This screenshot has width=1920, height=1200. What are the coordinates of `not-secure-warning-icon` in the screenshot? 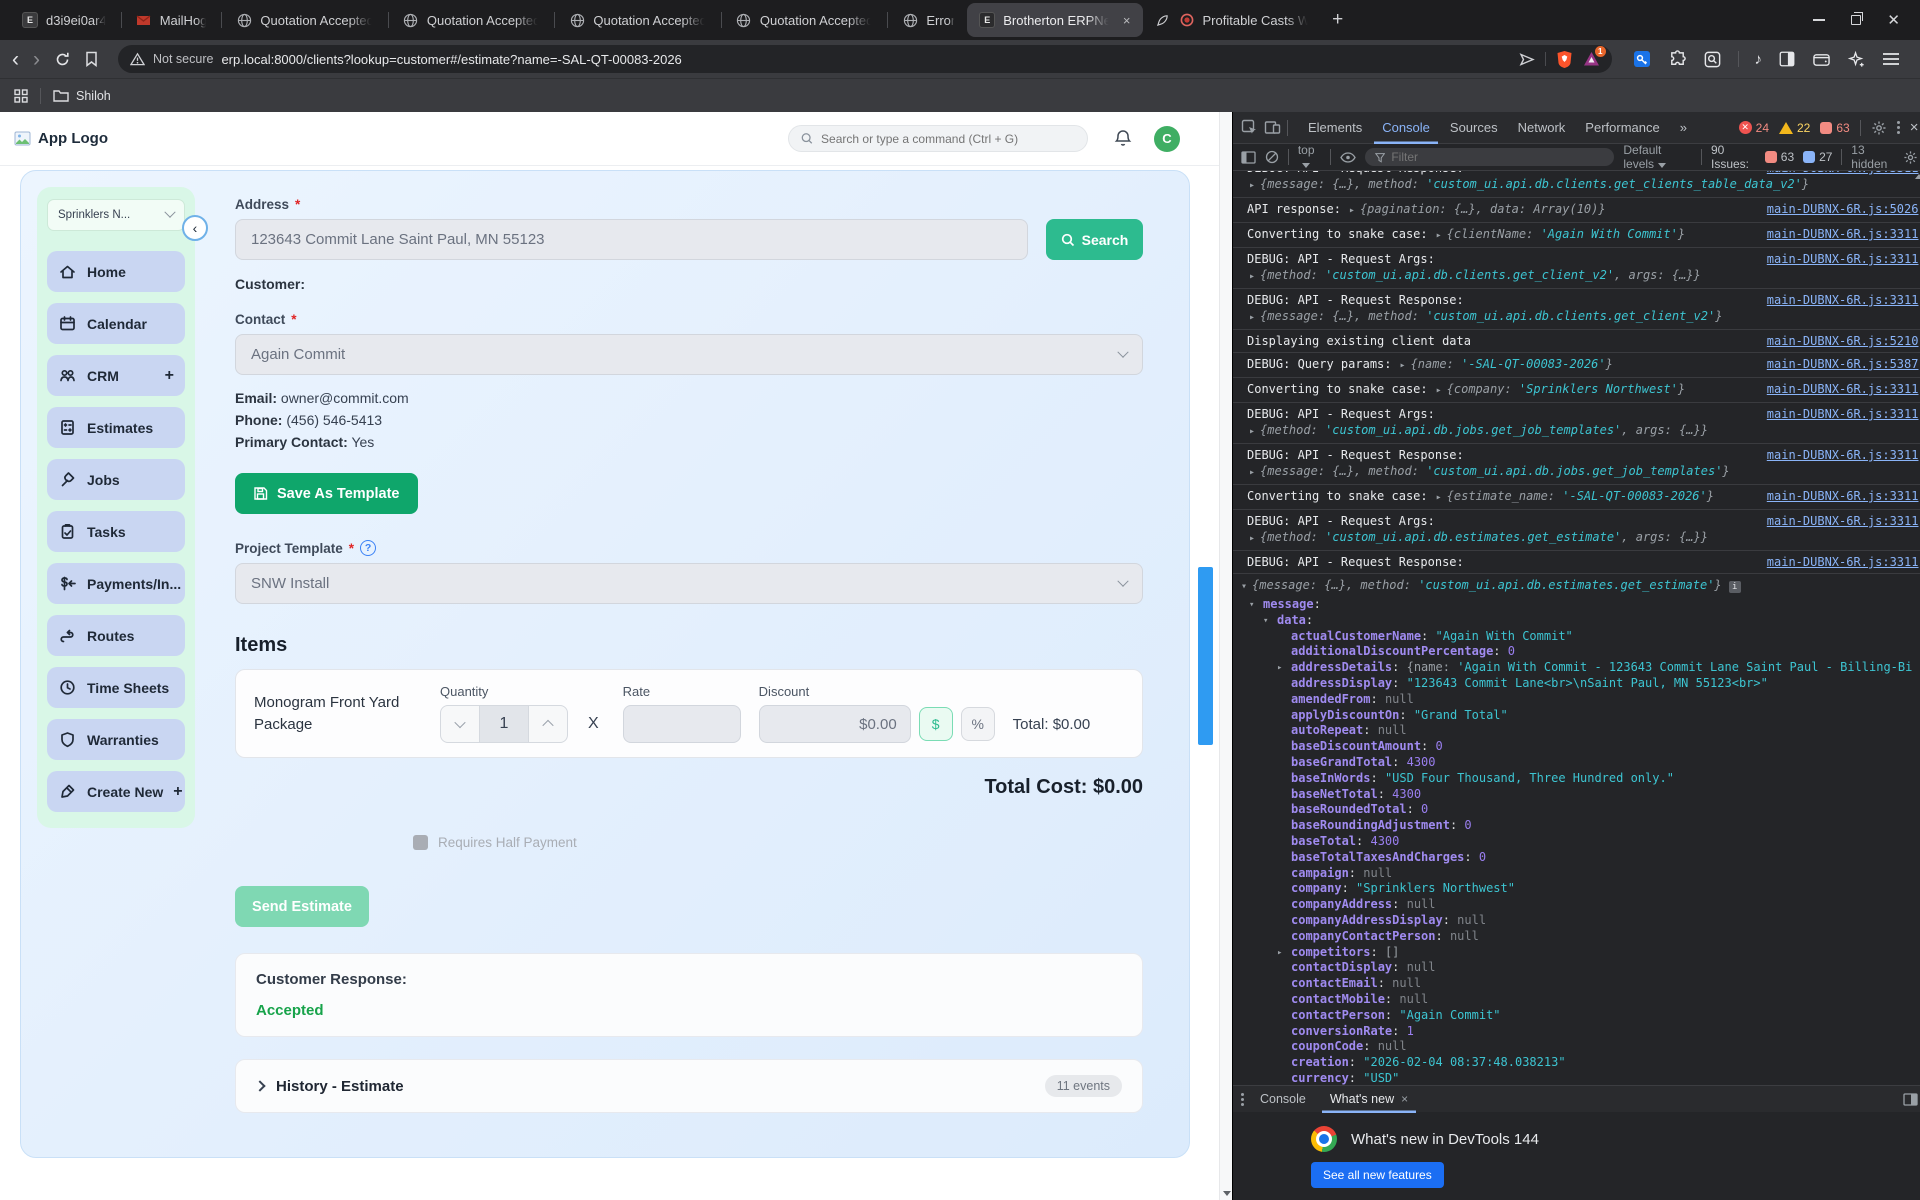 It's located at (137, 59).